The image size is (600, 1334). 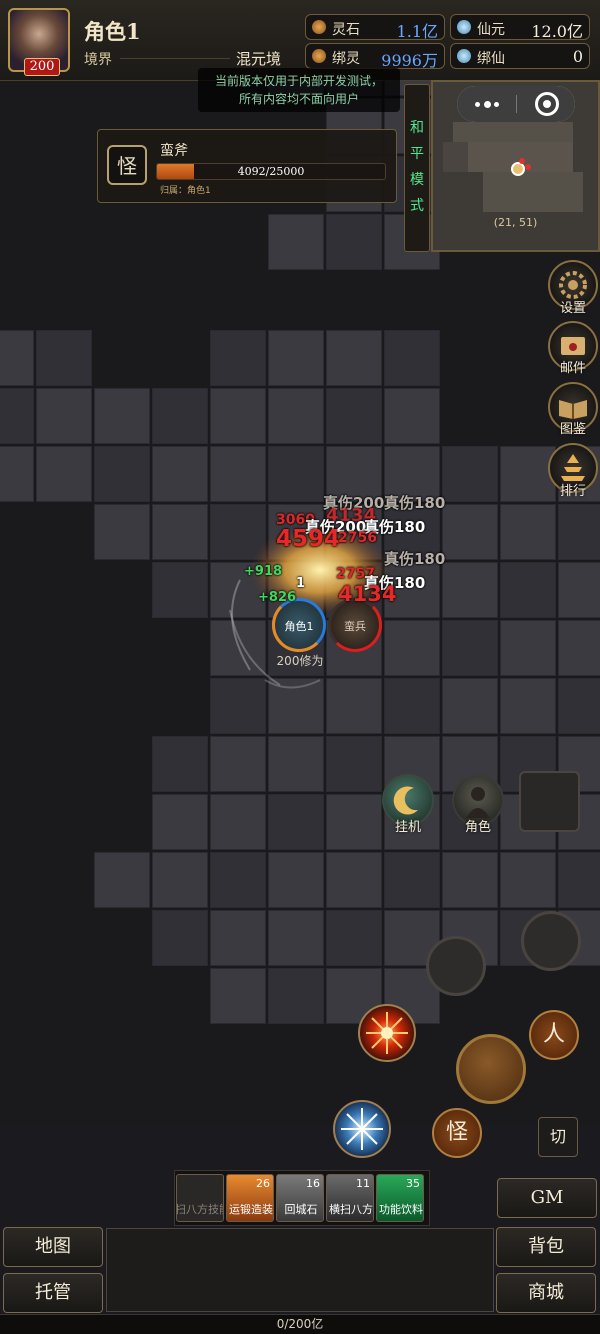 What do you see at coordinates (98, 60) in the screenshot?
I see `realm-label: 境界` at bounding box center [98, 60].